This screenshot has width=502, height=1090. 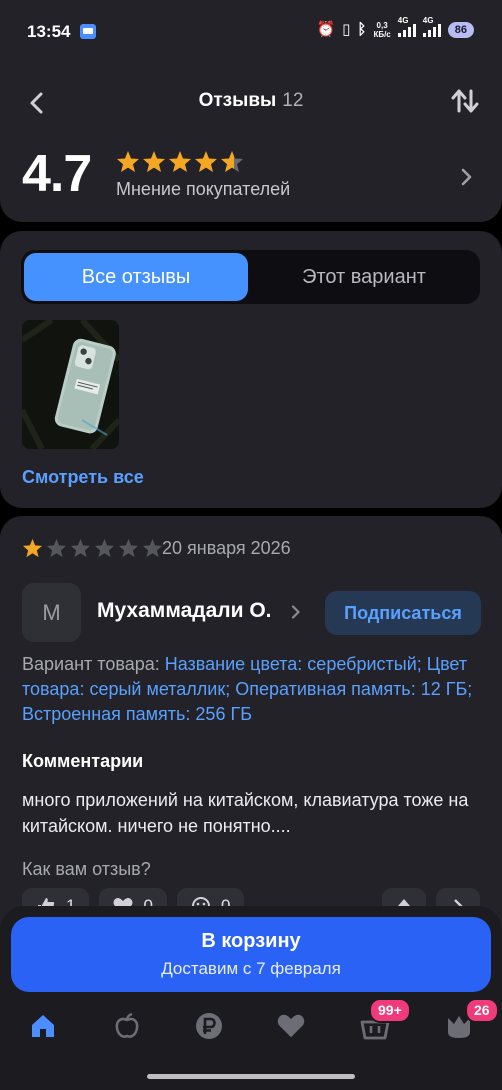 I want to click on average-rating: 4.7, so click(x=57, y=174).